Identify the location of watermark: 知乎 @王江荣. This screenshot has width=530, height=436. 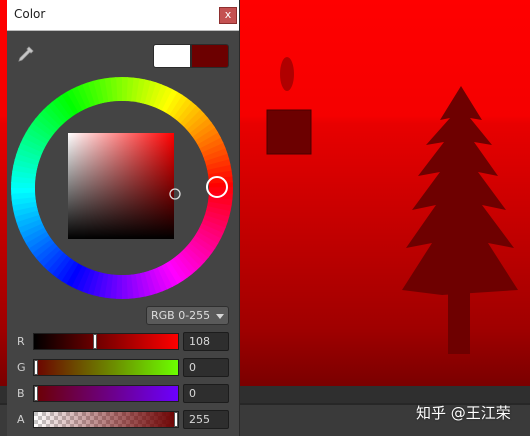
(463, 413).